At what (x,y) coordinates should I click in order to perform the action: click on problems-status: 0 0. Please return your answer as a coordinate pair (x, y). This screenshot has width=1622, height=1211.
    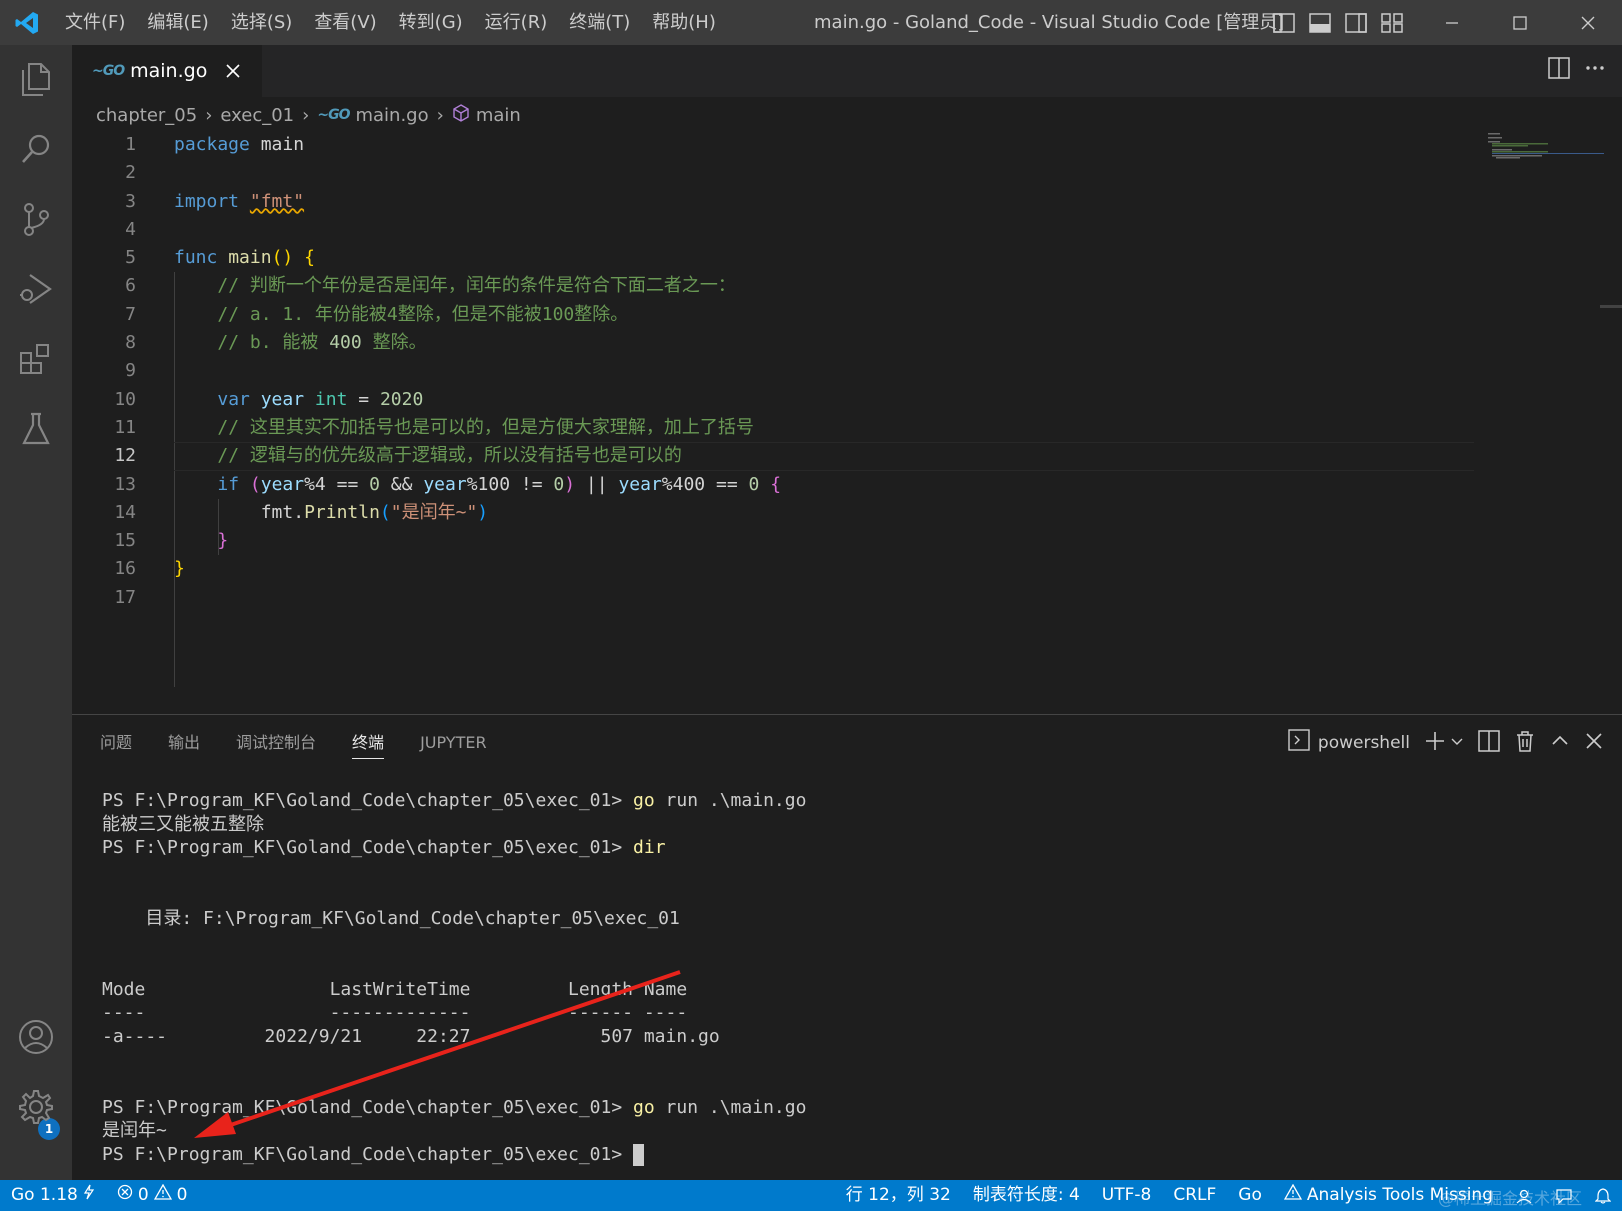
    Looking at the image, I should click on (152, 1195).